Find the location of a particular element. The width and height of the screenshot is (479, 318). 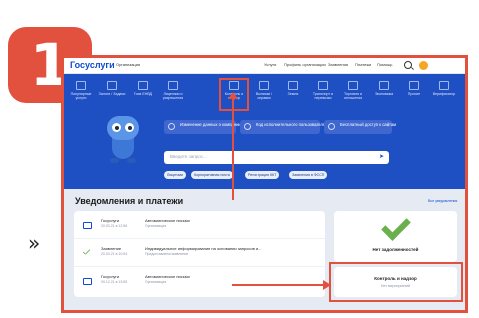

send-icon: ➤ is located at coordinates (381, 157).